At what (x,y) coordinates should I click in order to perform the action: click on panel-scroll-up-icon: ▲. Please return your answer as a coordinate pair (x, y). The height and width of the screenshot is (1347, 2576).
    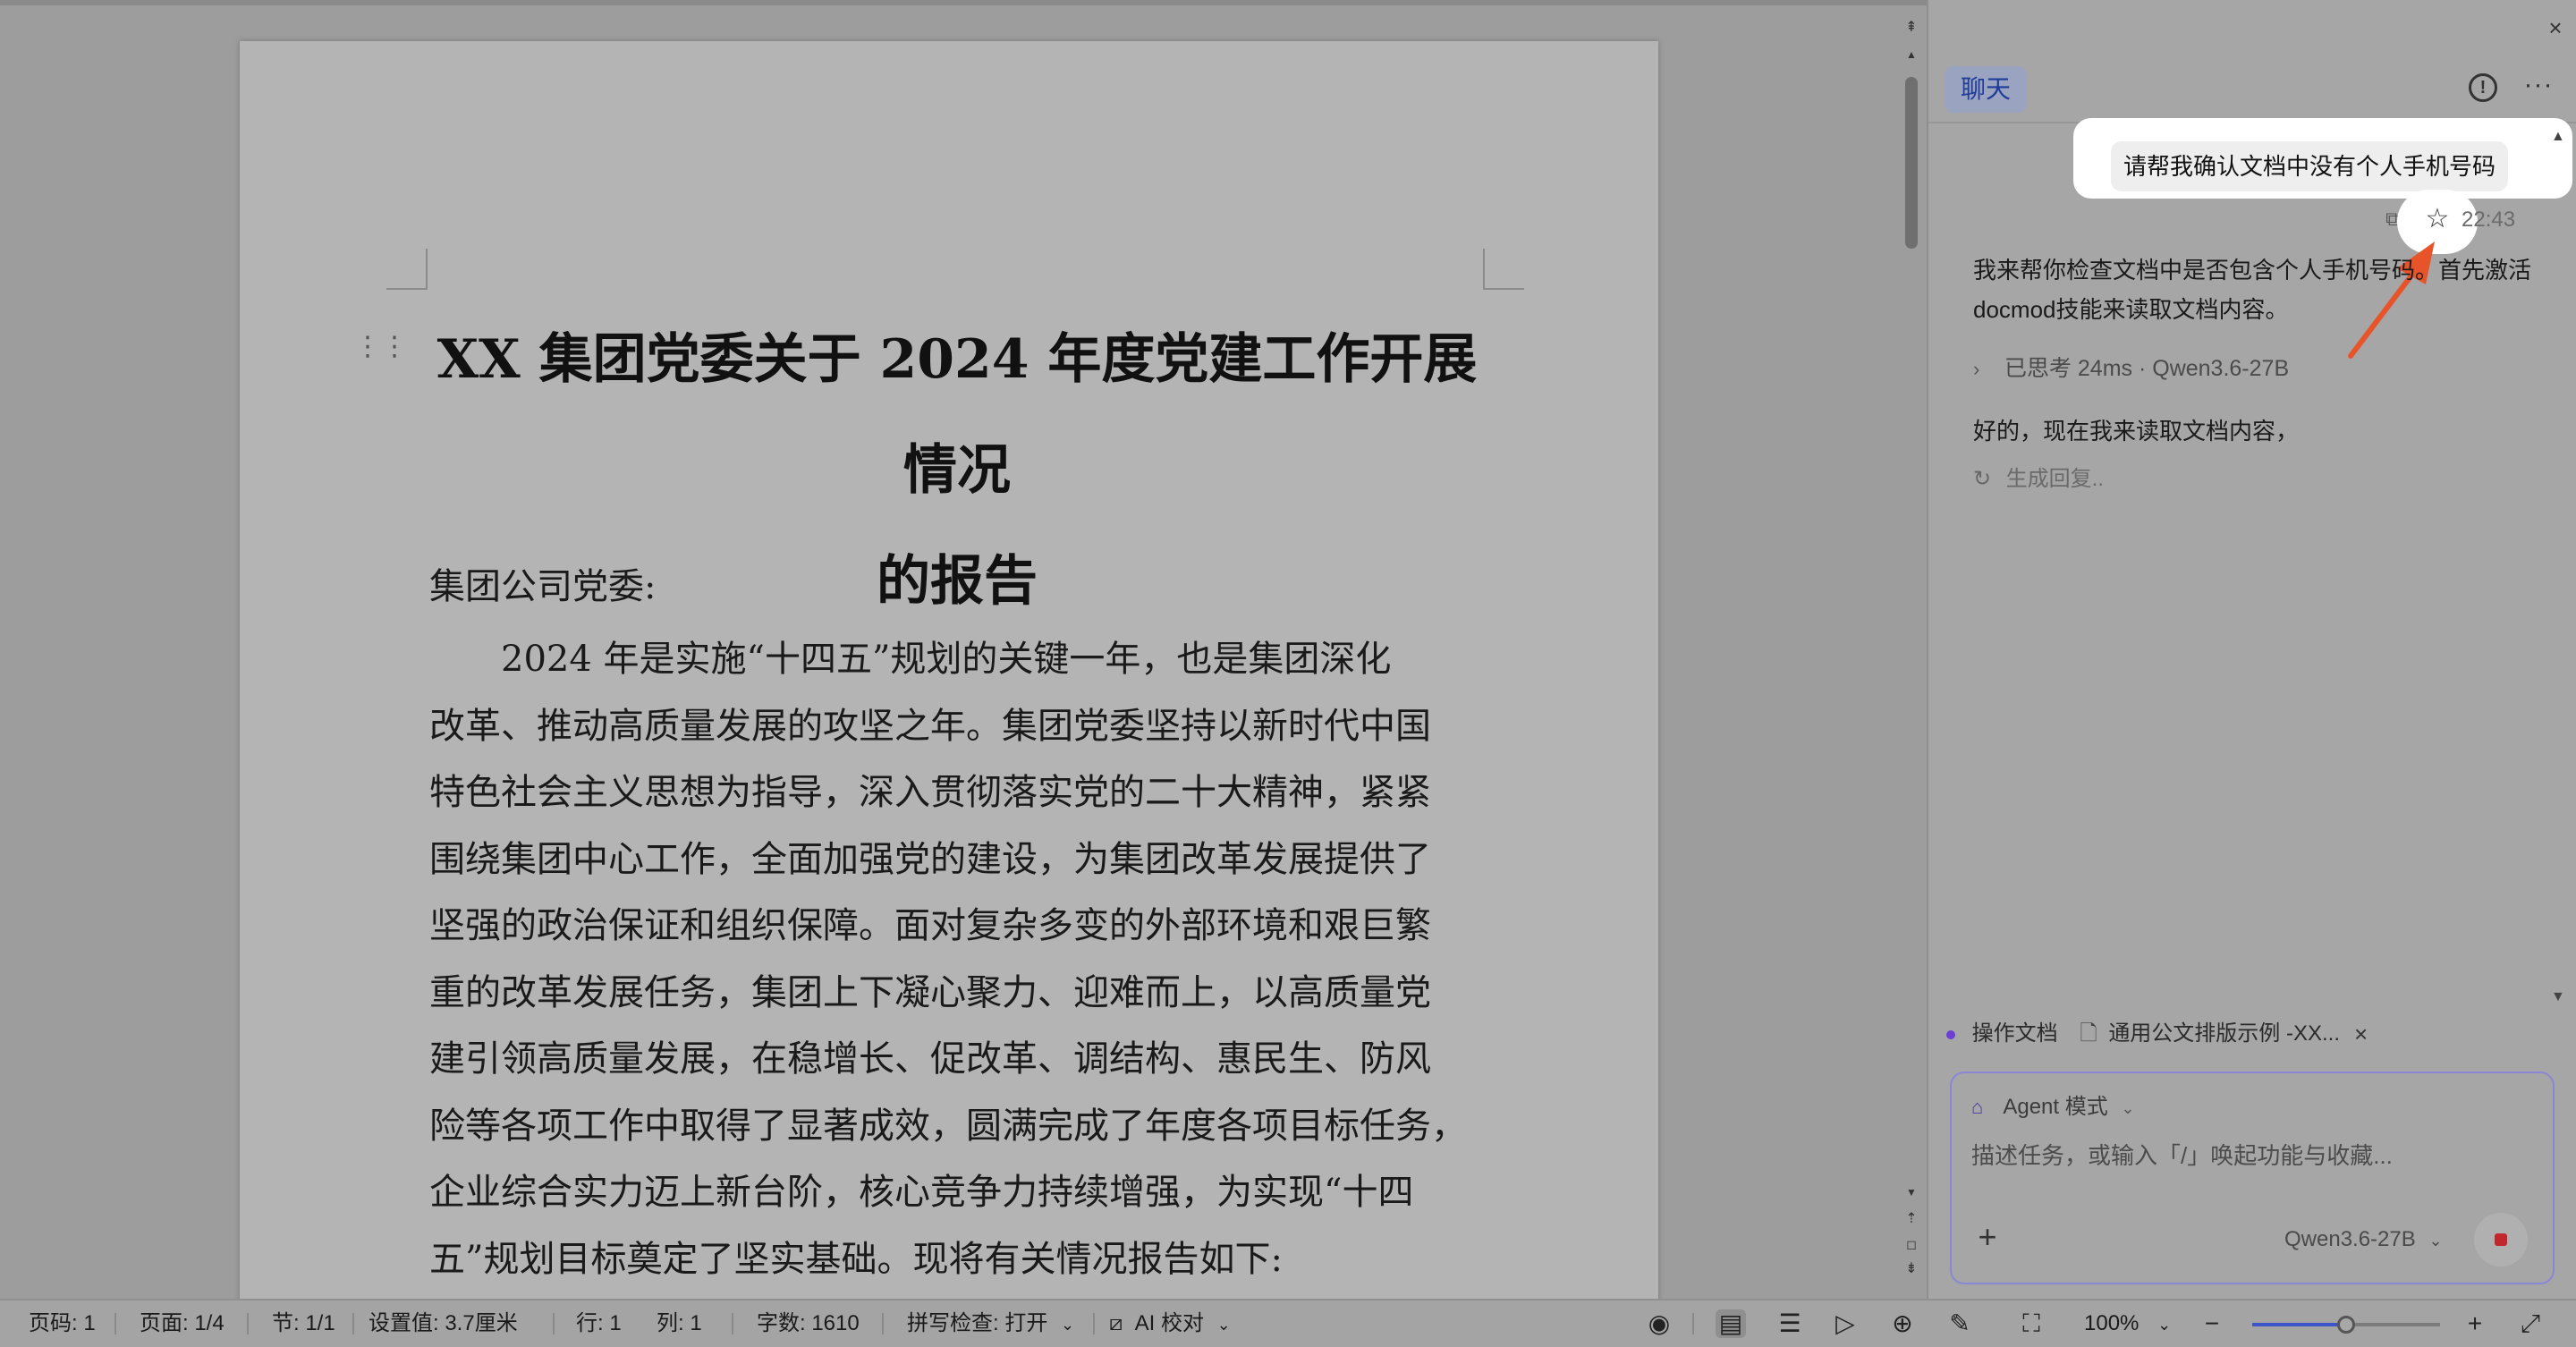
    Looking at the image, I should click on (2558, 137).